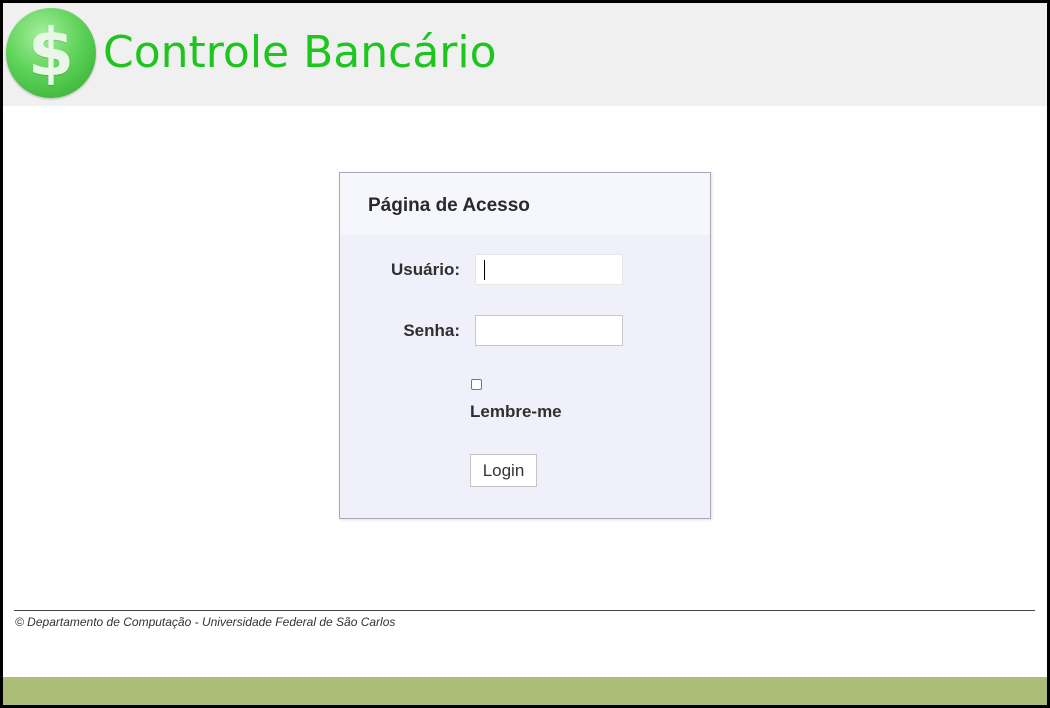 The image size is (1050, 708). I want to click on app-title: Controle Bancário, so click(300, 52).